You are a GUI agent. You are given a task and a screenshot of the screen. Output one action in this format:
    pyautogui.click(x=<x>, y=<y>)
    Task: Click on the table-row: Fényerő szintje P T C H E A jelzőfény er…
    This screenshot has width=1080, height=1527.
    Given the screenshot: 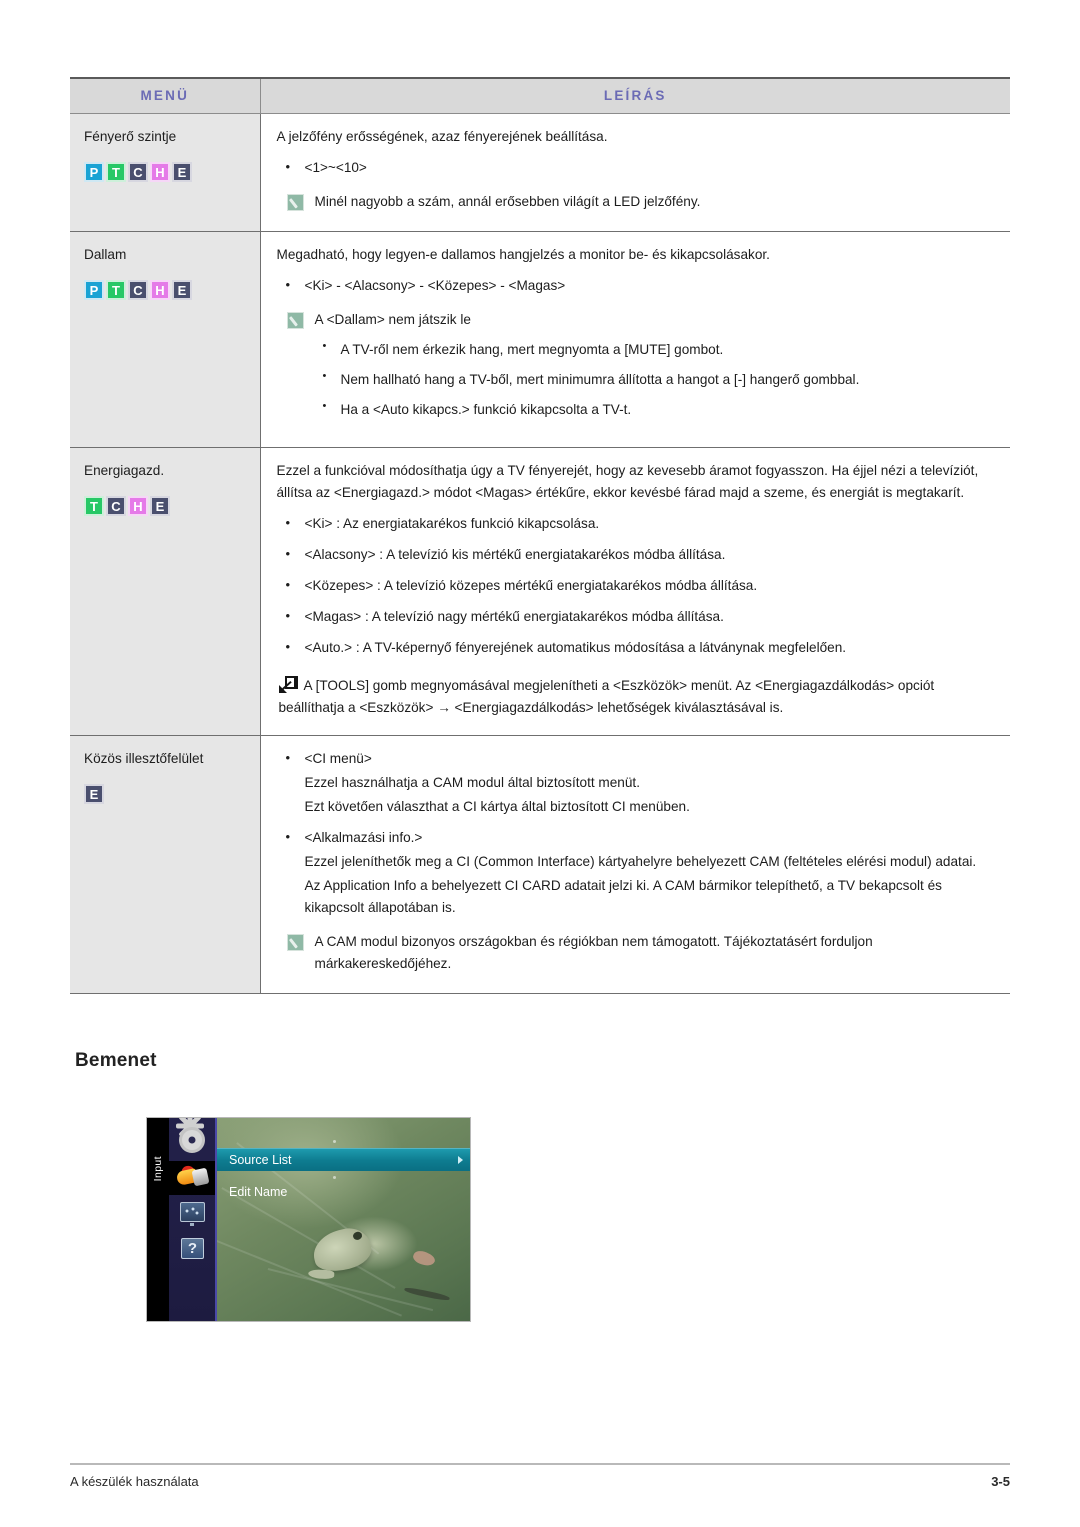 What is the action you would take?
    pyautogui.click(x=540, y=173)
    